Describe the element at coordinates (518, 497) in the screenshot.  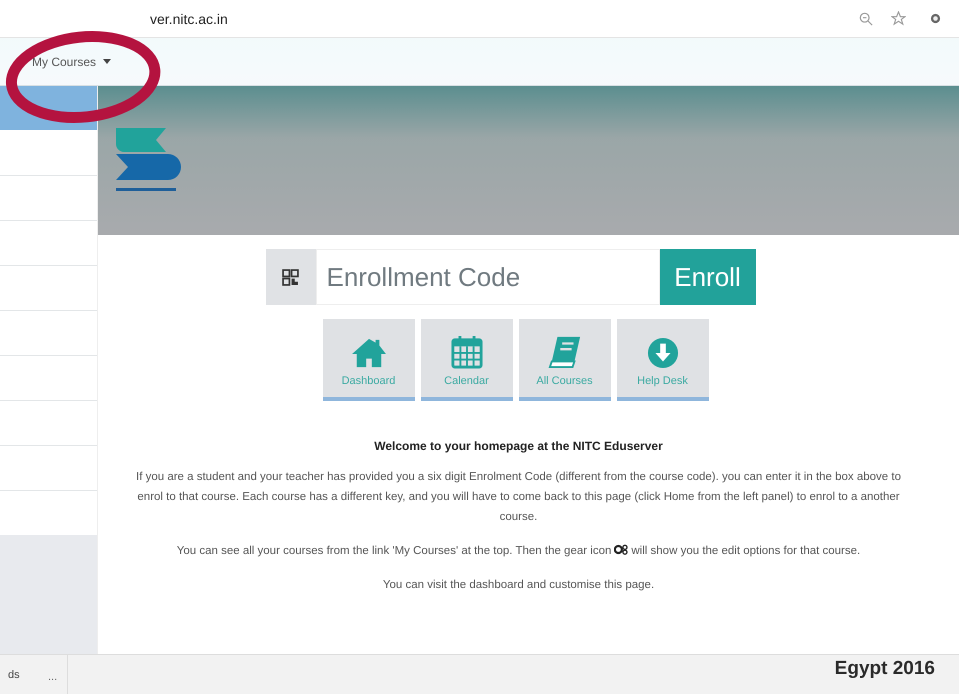
I see `enrolment-paragraph: If you are a student and your teacher has provided you a six digit Enrolment Code (different from the course code). you can enter it in the box above to enrol to that course. Each course has a different key, and you will have to come back to this page (click Home from the left panel) to enrol to a another course.` at that location.